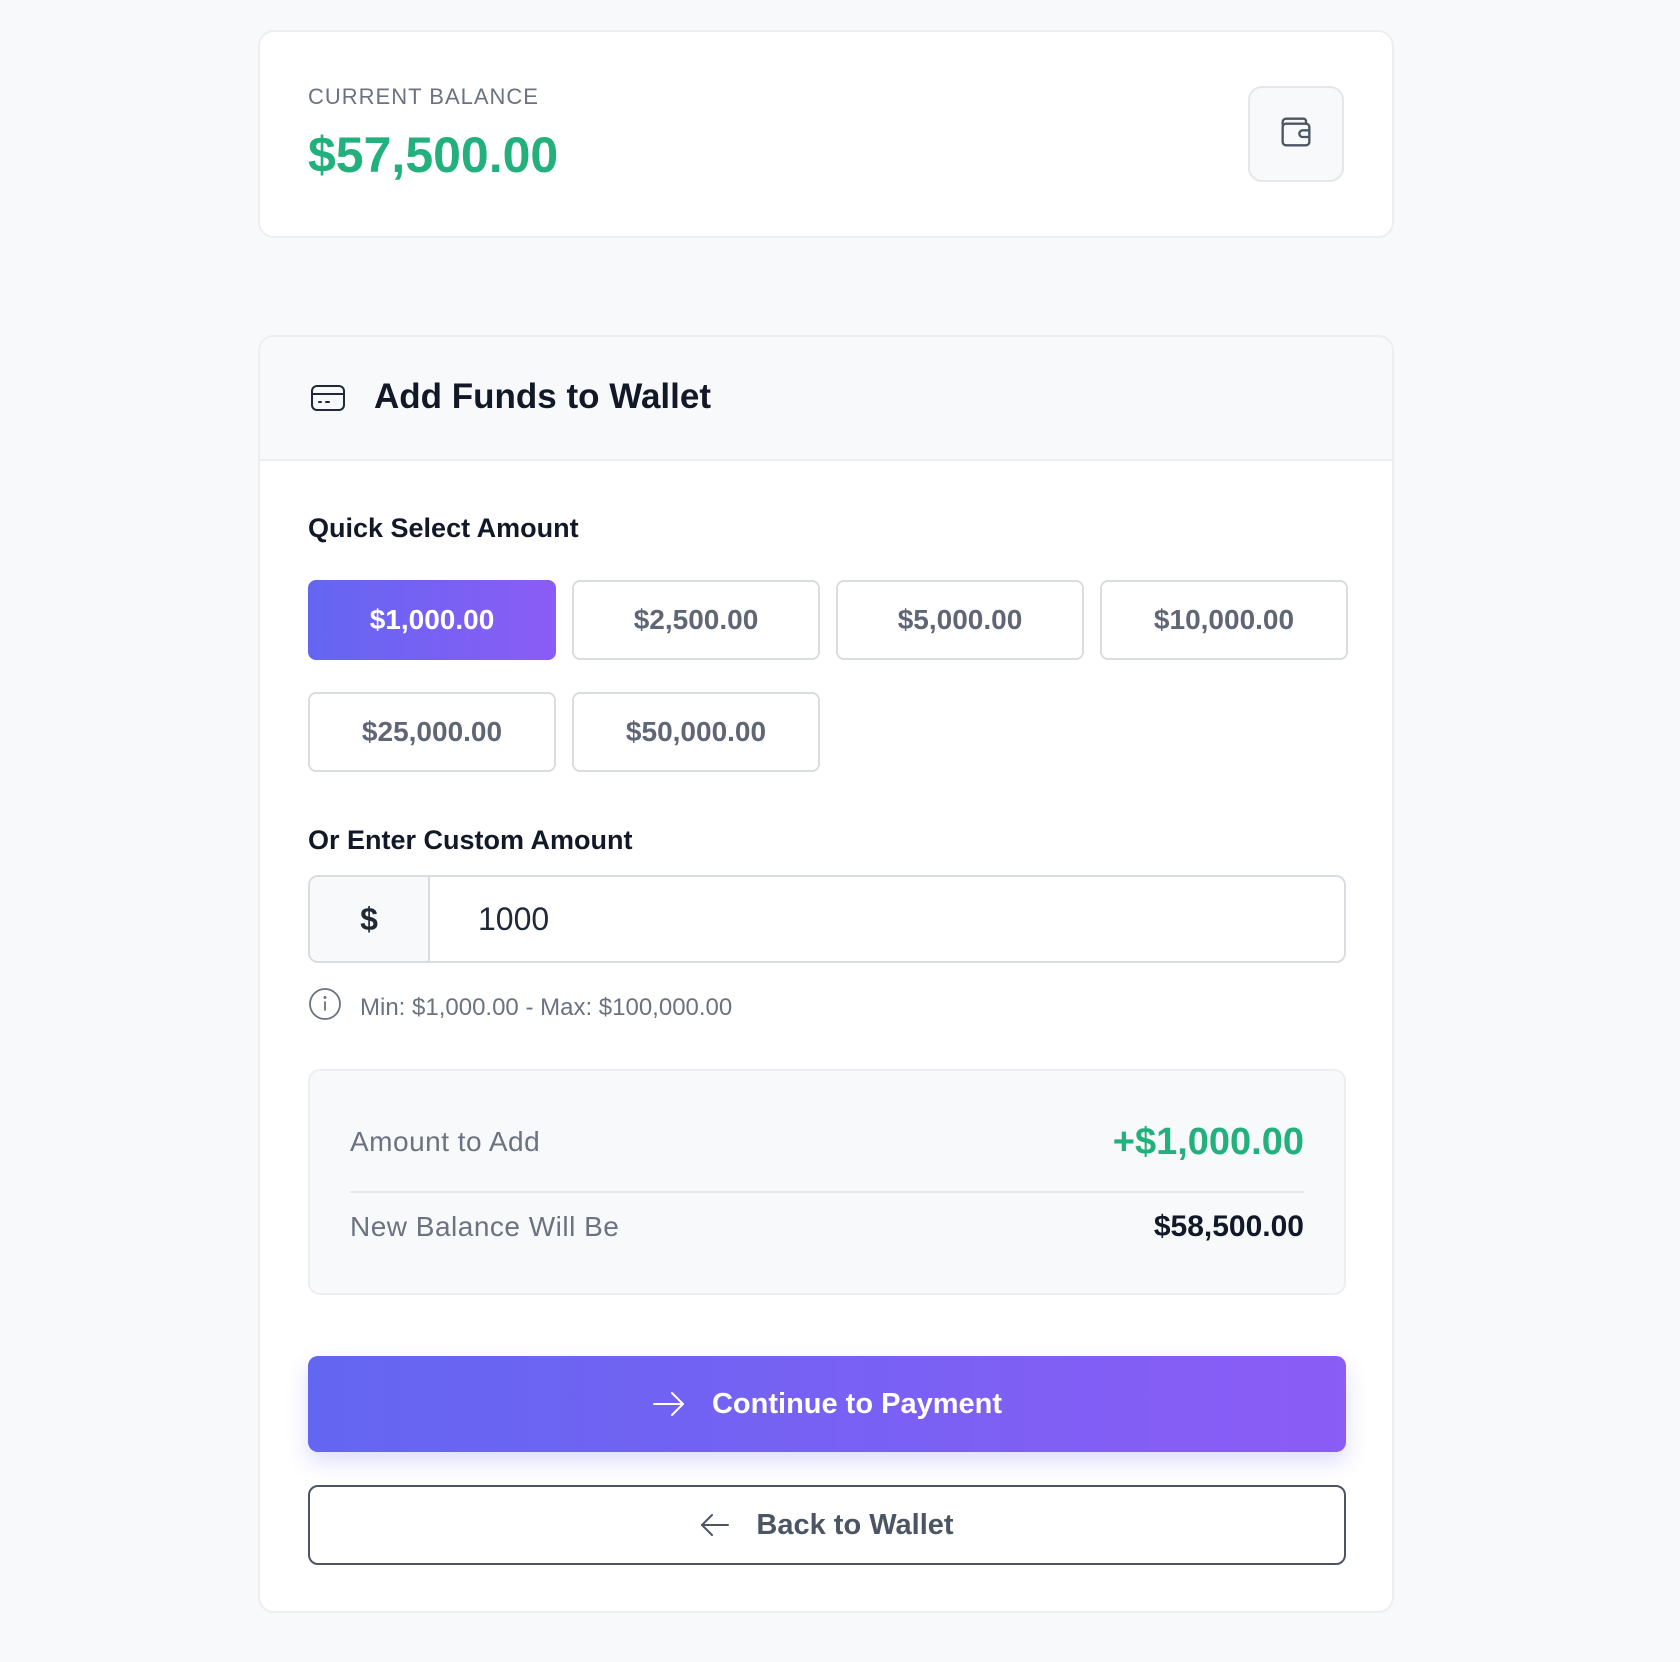 The height and width of the screenshot is (1662, 1680). I want to click on back-to-wallet-label: Back to Wallet, so click(855, 1524).